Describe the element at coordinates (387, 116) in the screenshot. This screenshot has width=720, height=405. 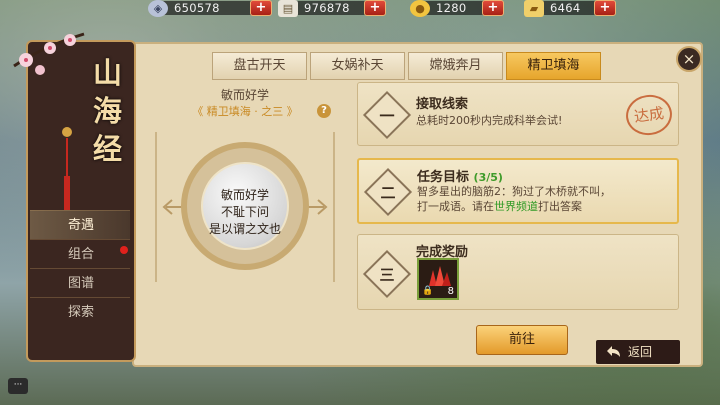
I see `step-number: 一` at that location.